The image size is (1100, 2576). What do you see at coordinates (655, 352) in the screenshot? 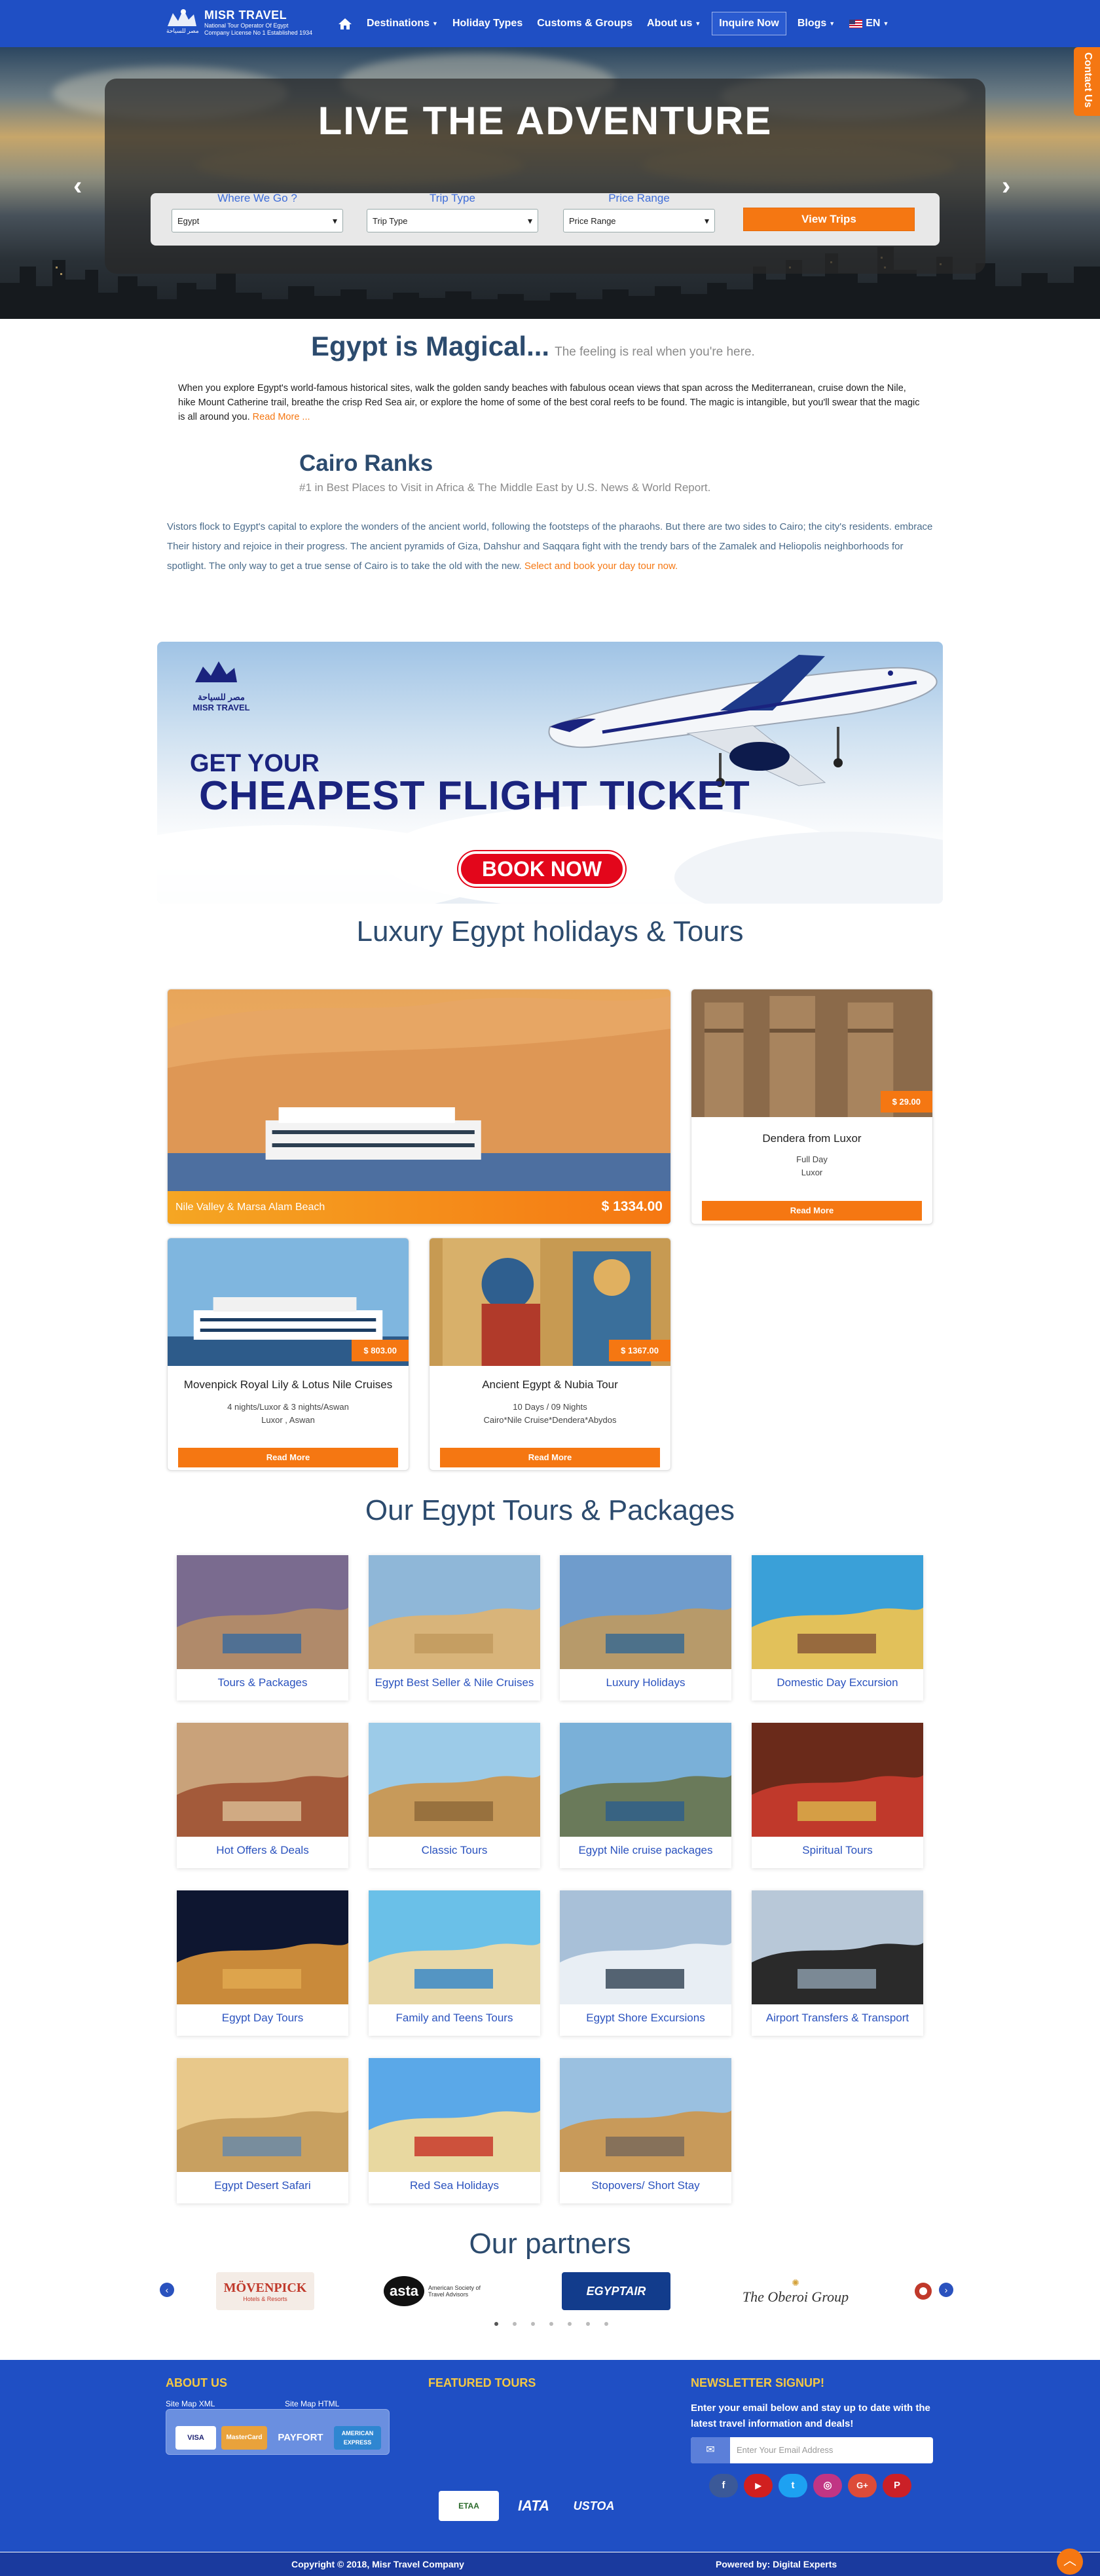
I see `intro-subtitle: The feeling is real when you're here.` at bounding box center [655, 352].